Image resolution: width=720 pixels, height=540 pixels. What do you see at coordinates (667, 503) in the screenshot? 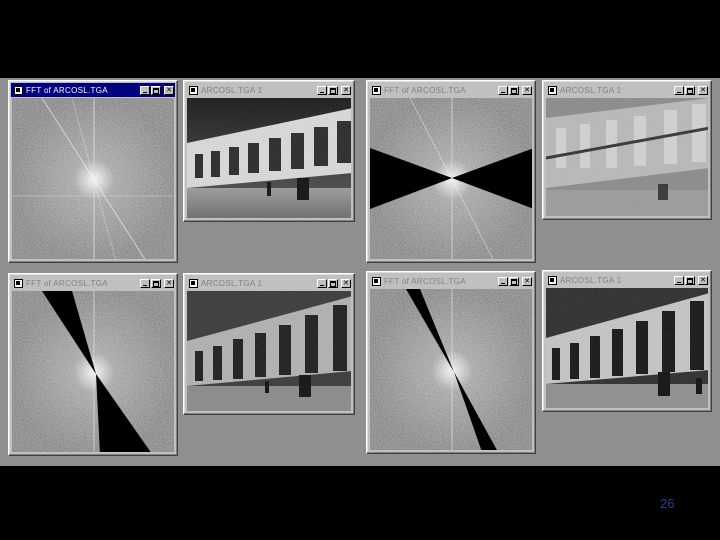
I see `page-number: 26` at bounding box center [667, 503].